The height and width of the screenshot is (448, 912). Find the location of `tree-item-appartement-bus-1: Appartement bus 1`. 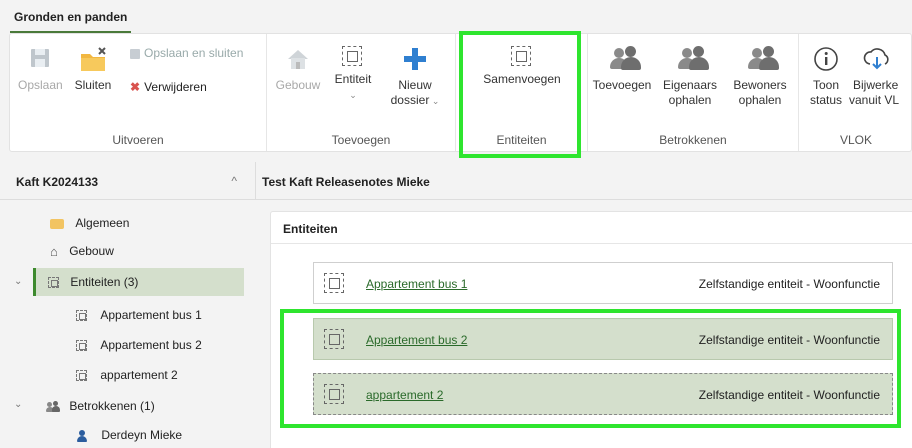

tree-item-appartement-bus-1: Appartement bus 1 is located at coordinates (139, 315).